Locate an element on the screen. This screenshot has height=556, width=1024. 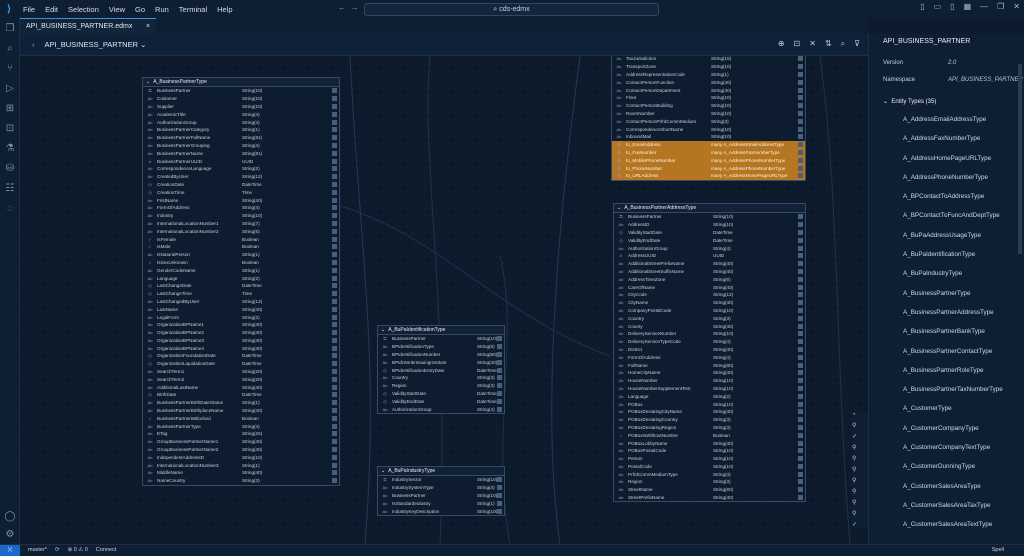
property-row: Ab Language String(2) is located at coordinates (241, 278).